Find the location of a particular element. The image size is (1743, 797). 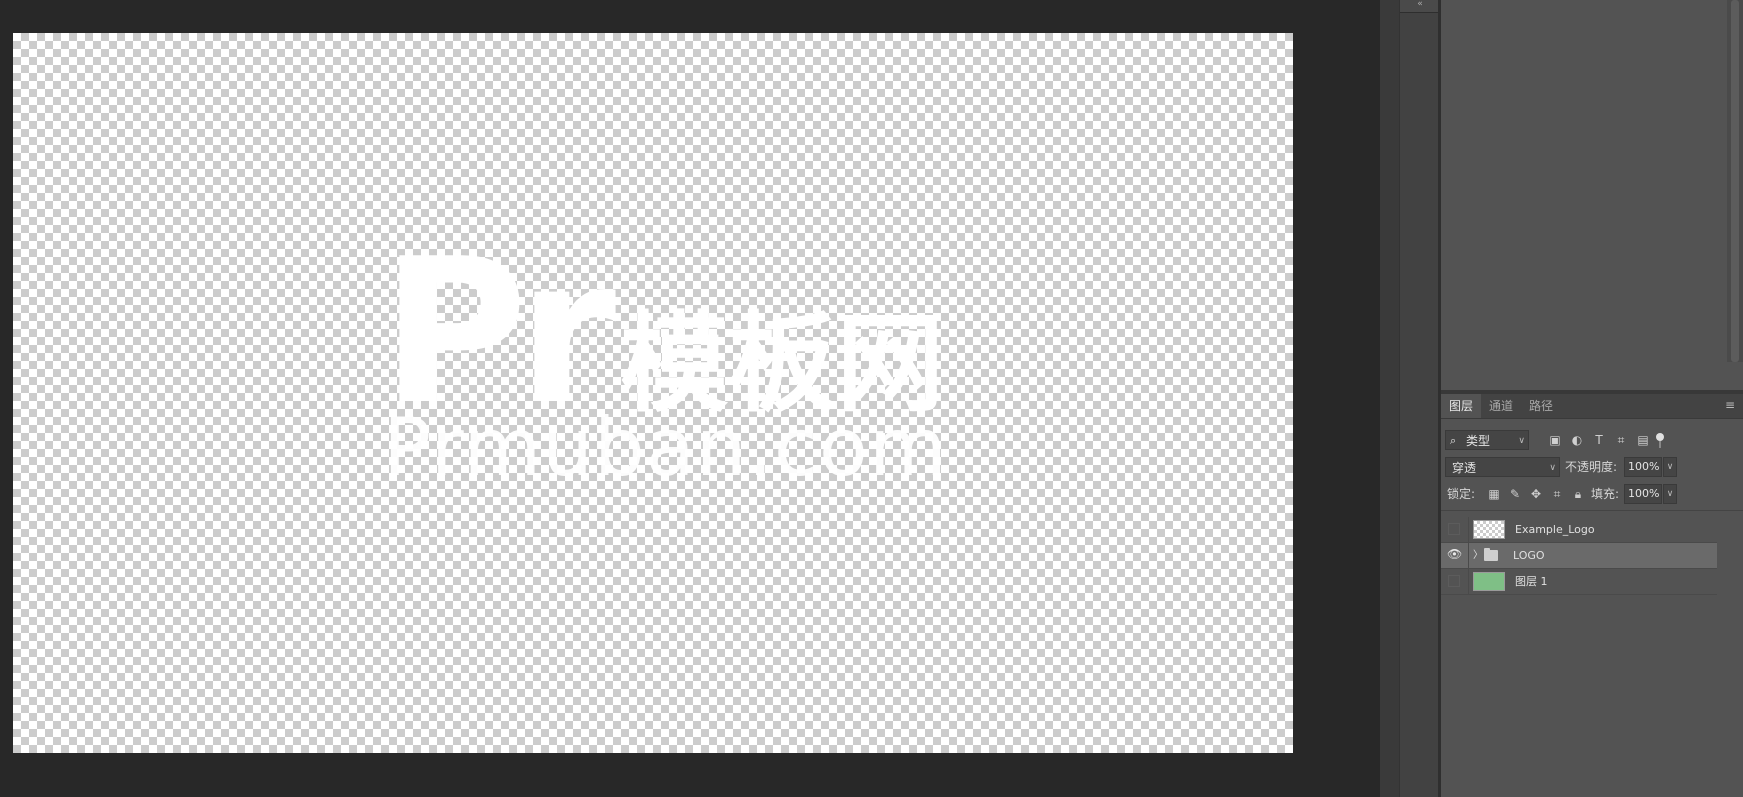

adjustment-filter-icon: ◐ is located at coordinates (1577, 440).